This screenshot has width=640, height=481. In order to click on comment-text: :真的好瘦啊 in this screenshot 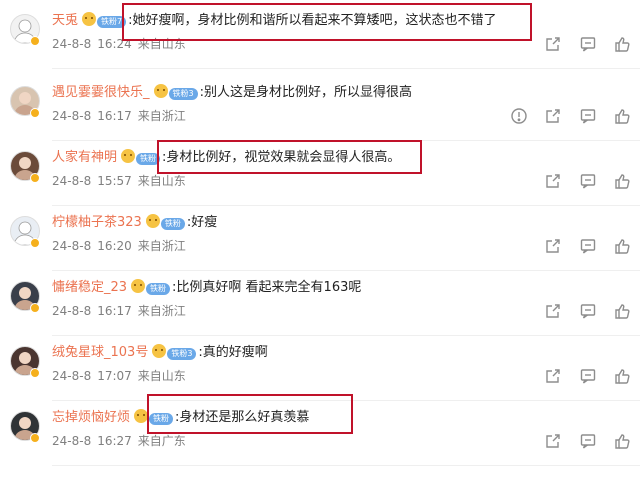, I will do `click(233, 352)`.